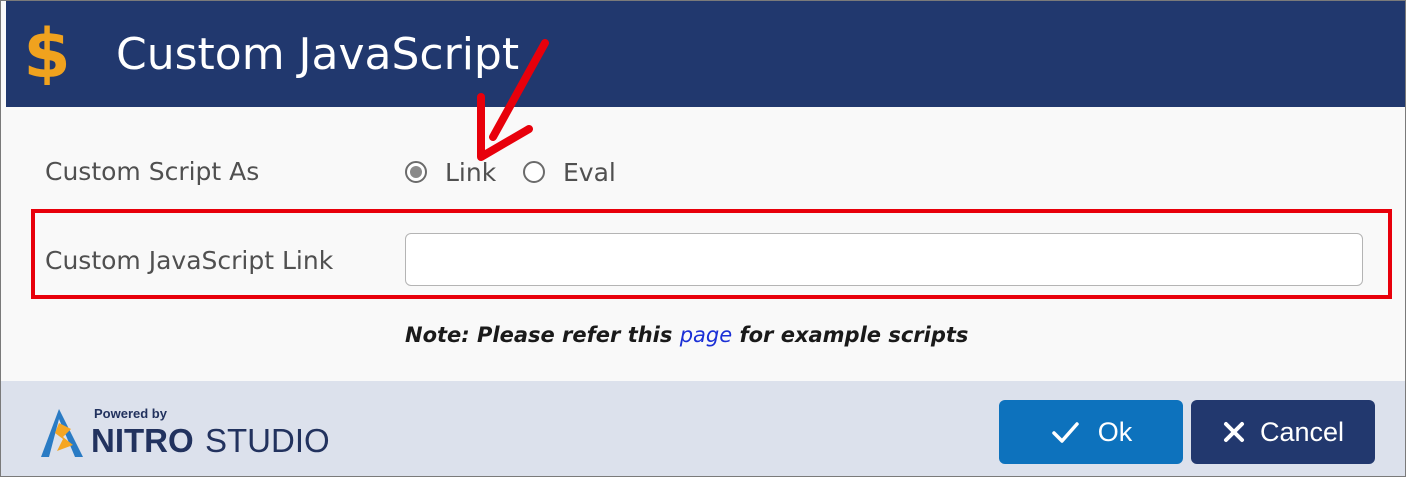  I want to click on custom-javascript-link-input, so click(884, 259).